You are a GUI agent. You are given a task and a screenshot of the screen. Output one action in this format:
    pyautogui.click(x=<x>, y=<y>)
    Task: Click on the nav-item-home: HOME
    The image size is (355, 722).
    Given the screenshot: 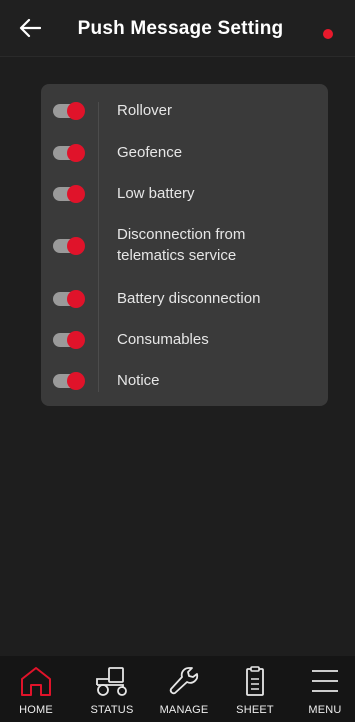 What is the action you would take?
    pyautogui.click(x=36, y=689)
    